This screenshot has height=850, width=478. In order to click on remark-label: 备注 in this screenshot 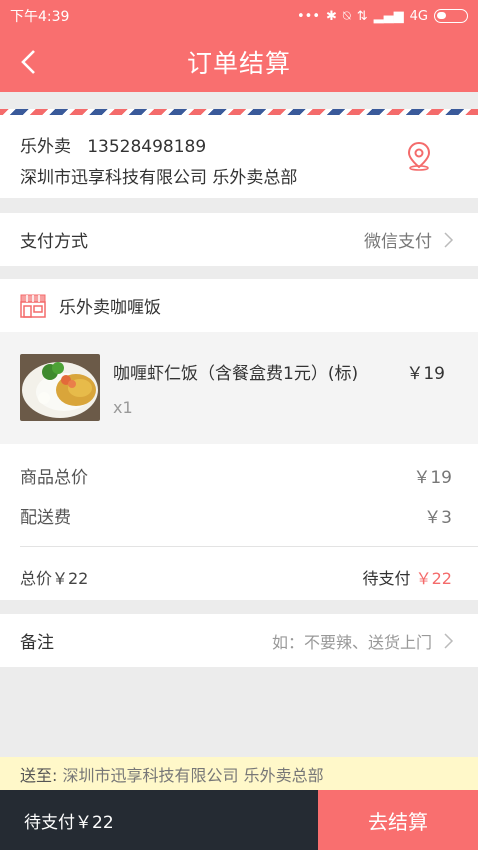, I will do `click(37, 643)`.